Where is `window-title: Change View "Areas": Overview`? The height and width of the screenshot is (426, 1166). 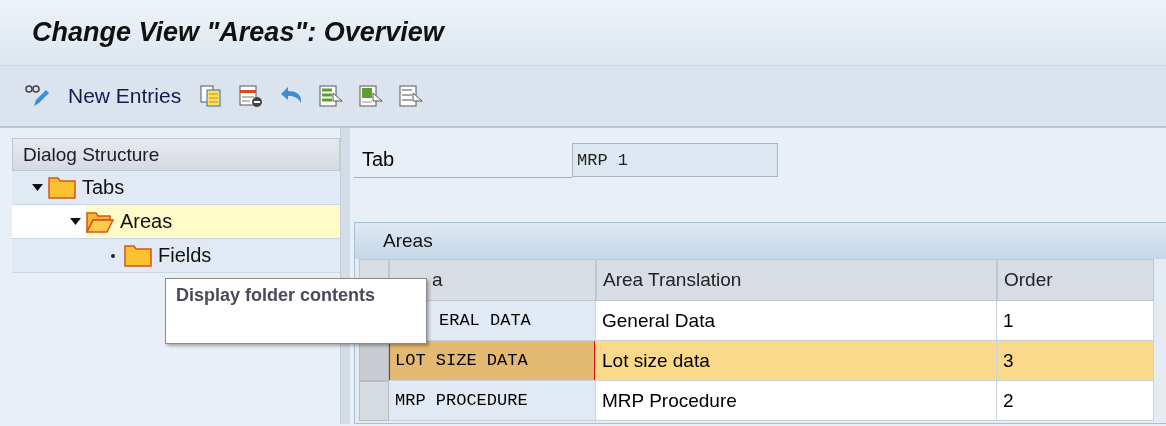 window-title: Change View "Areas": Overview is located at coordinates (238, 32).